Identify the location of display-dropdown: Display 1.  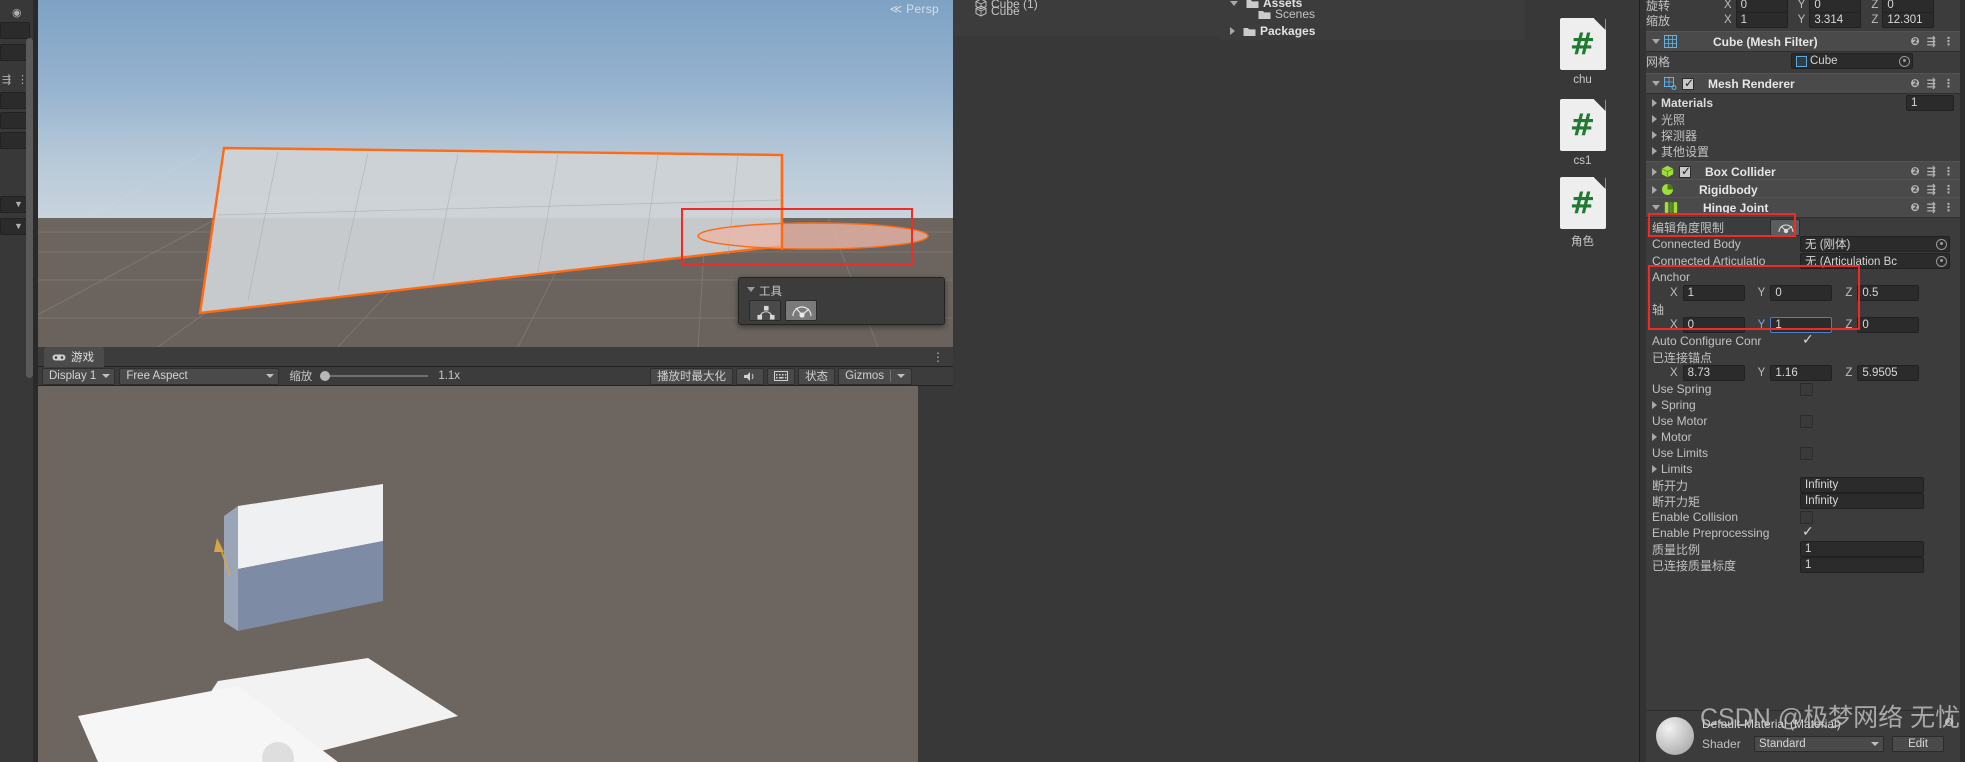
(79, 376).